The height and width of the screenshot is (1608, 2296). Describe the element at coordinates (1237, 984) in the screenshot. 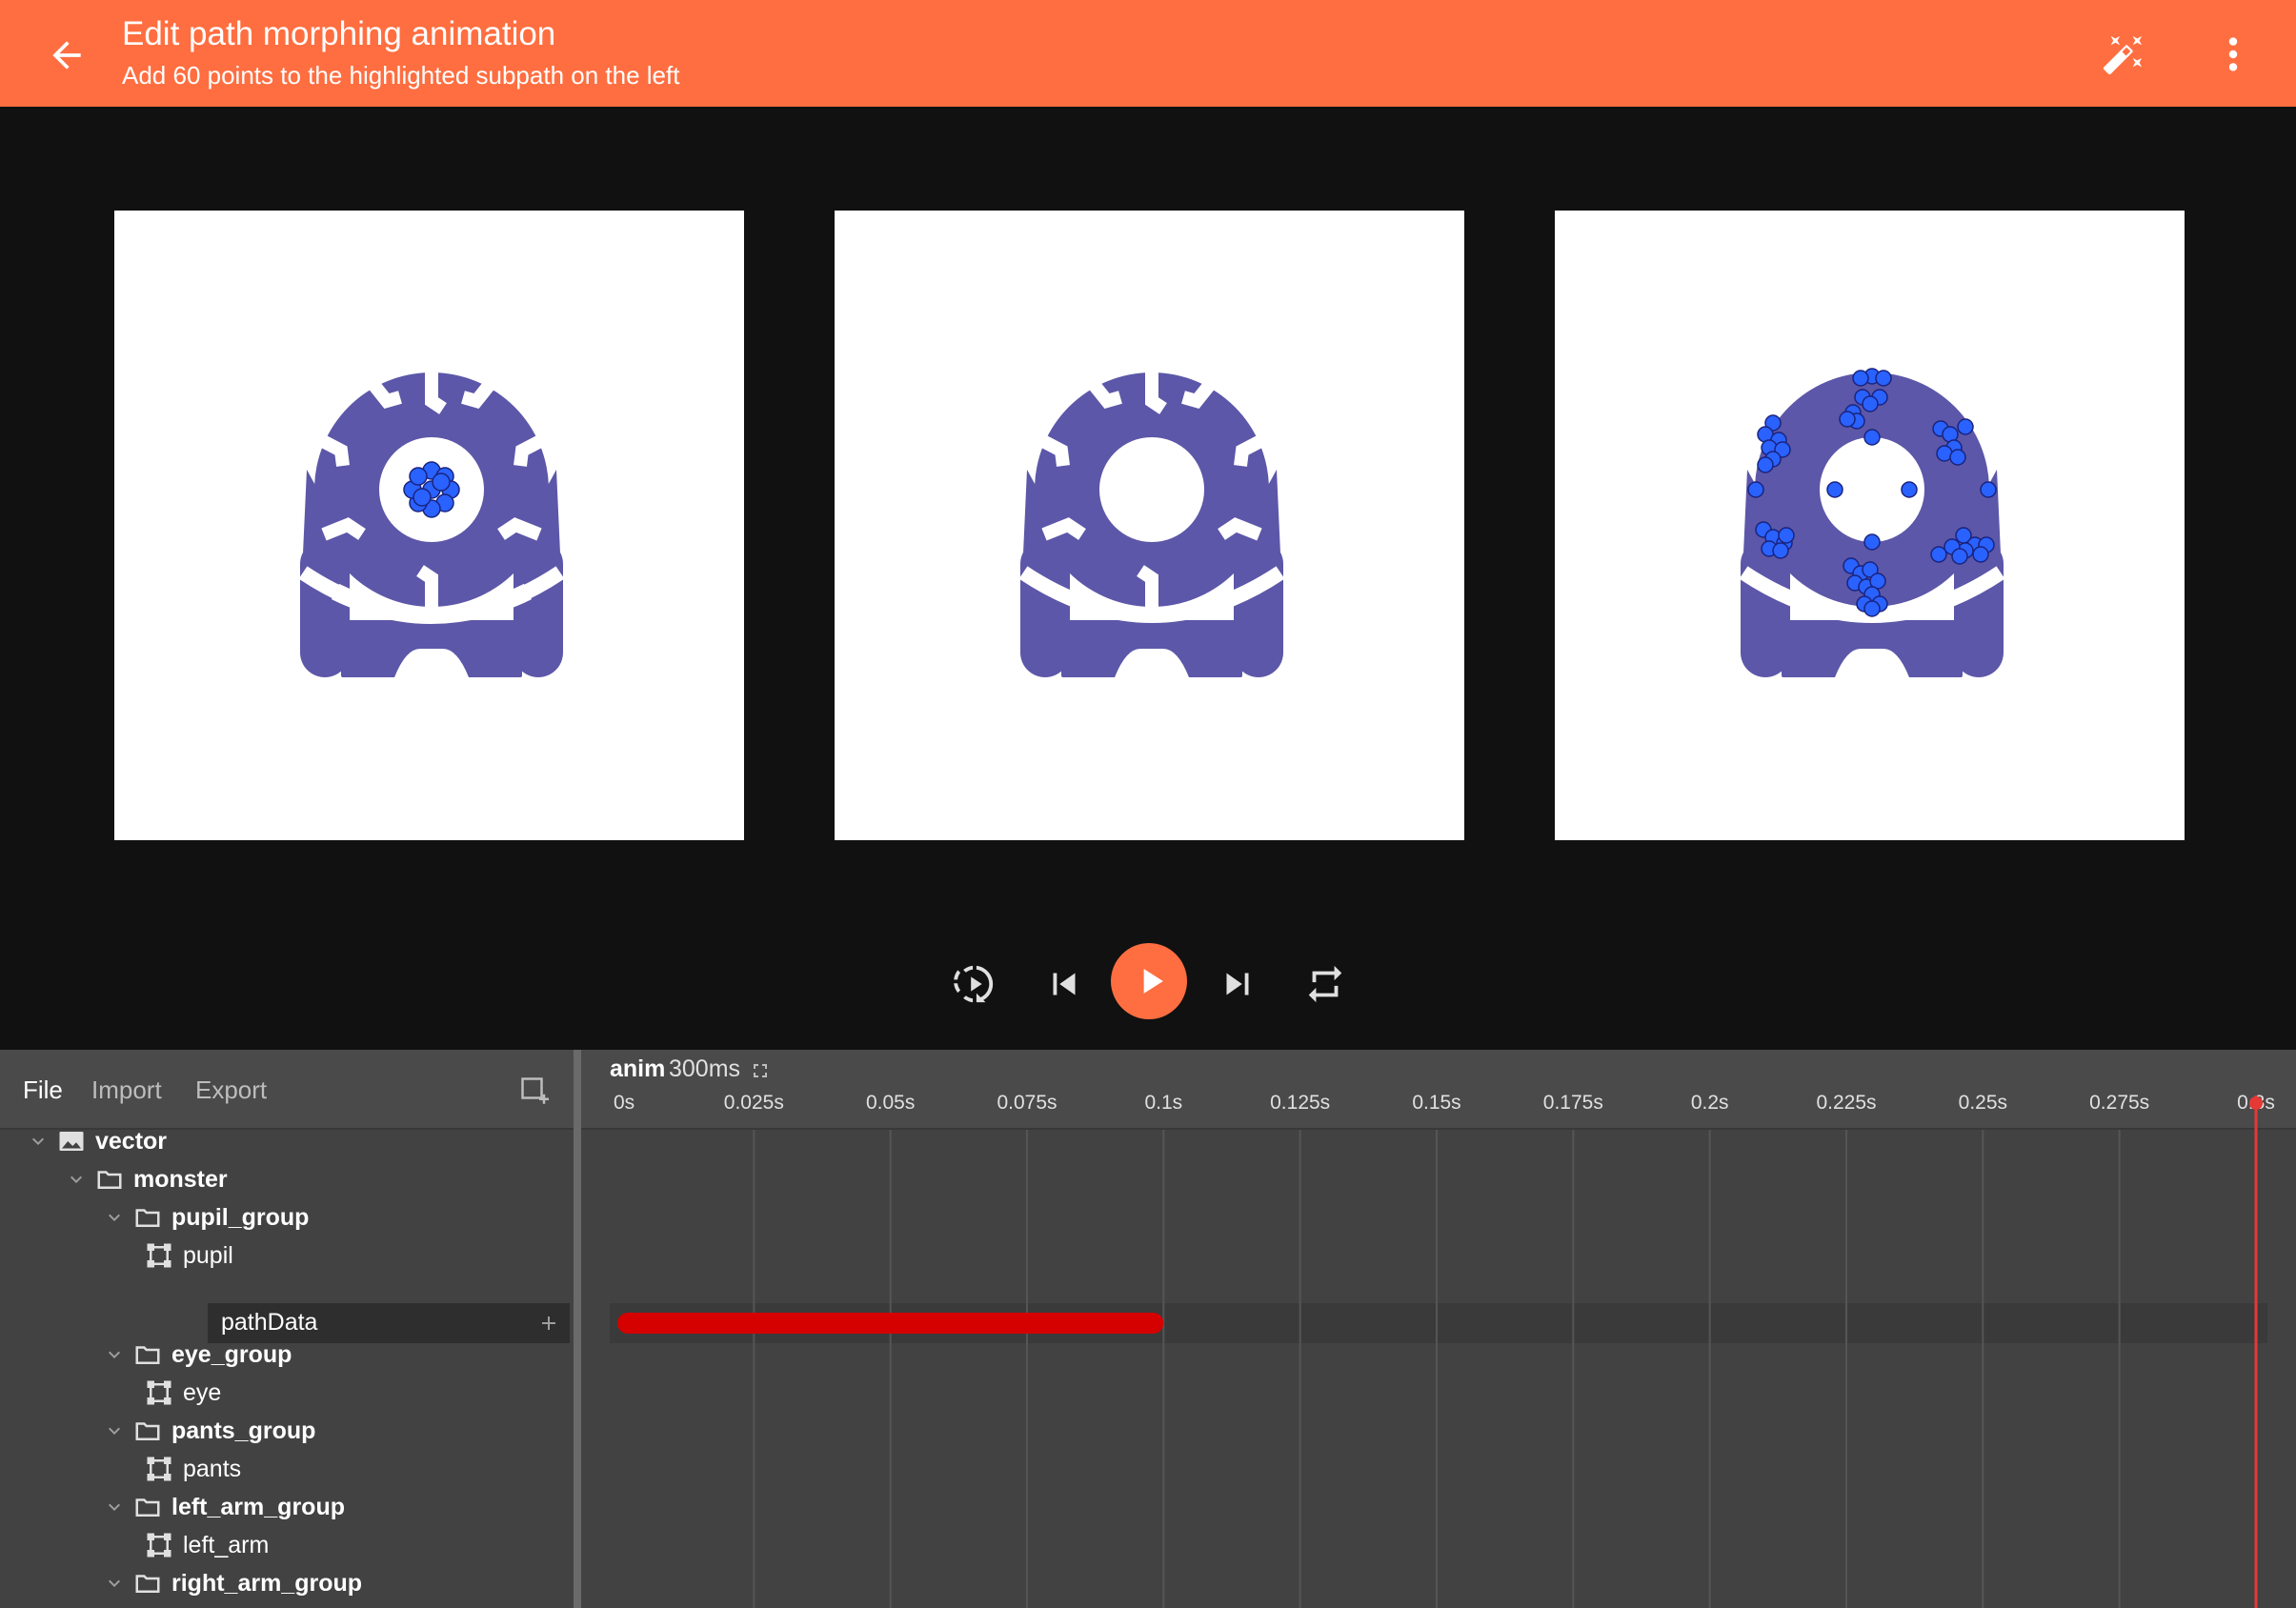

I see `skip-next-icon` at that location.